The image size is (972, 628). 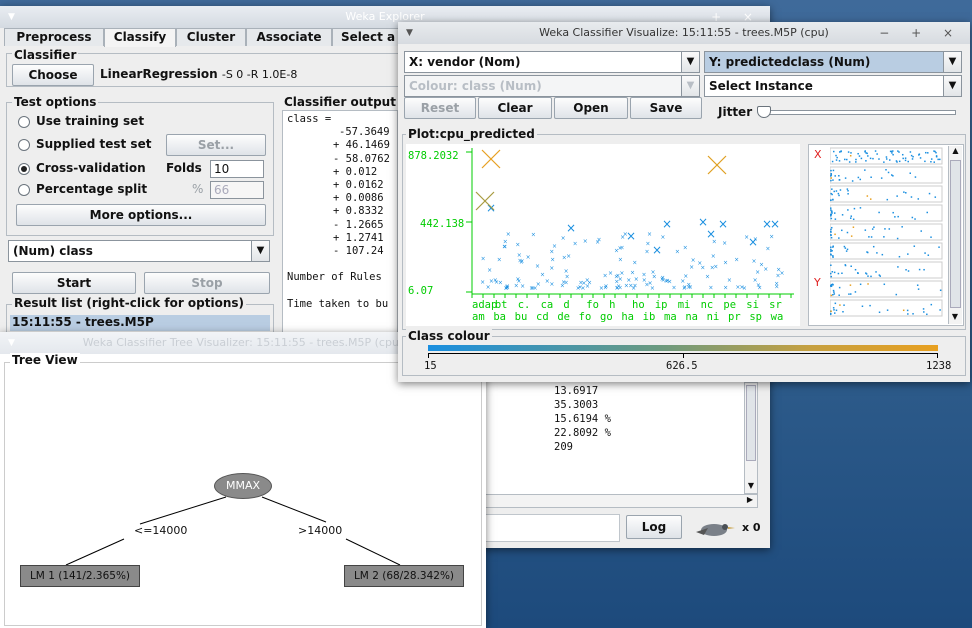 What do you see at coordinates (140, 323) in the screenshot?
I see `result-list-item: 15:11:55 - trees.M5P` at bounding box center [140, 323].